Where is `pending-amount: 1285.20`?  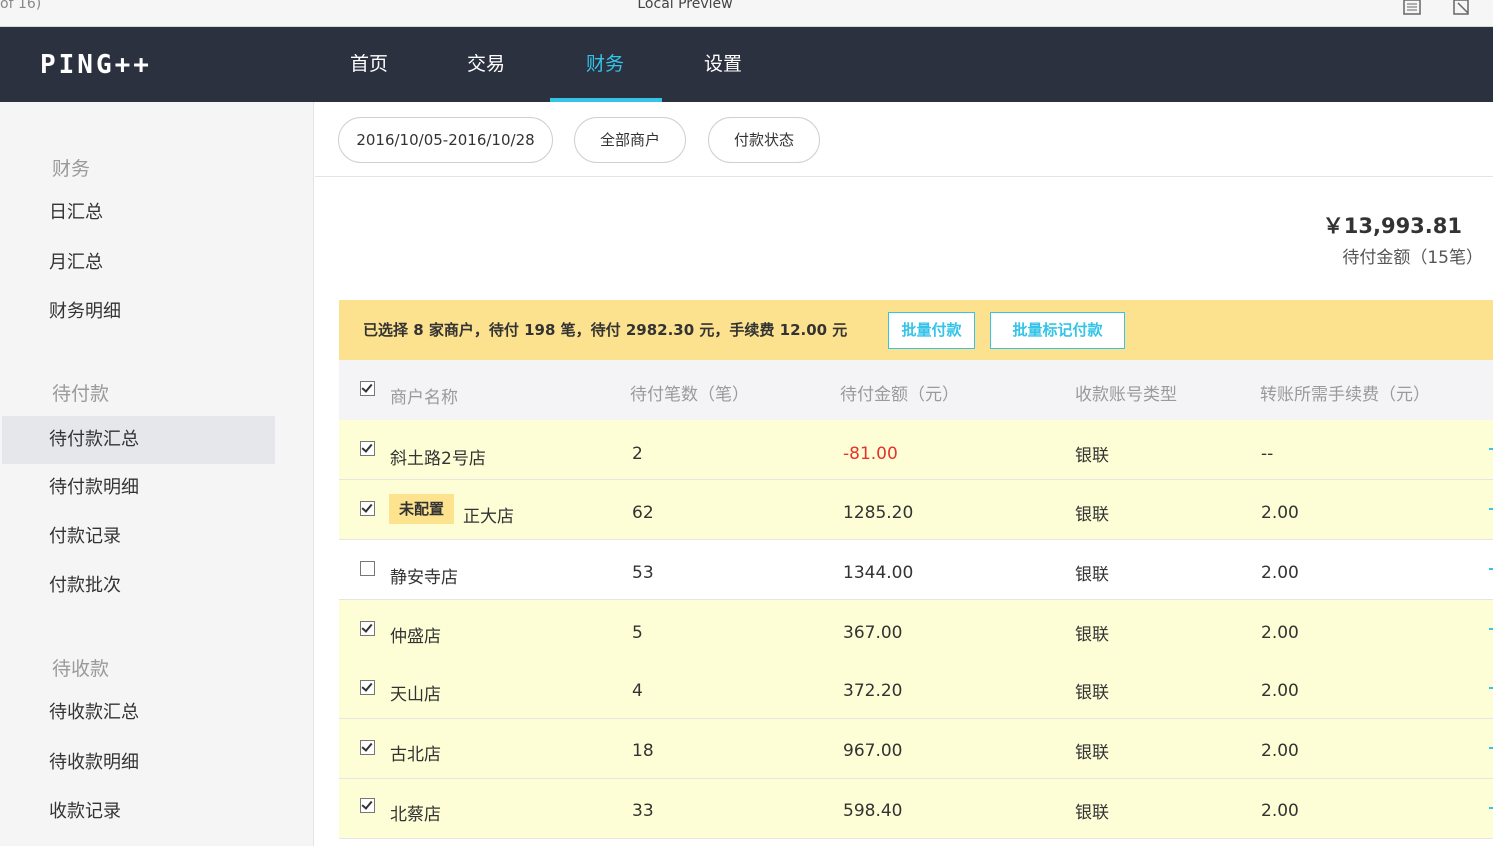 pending-amount: 1285.20 is located at coordinates (878, 513).